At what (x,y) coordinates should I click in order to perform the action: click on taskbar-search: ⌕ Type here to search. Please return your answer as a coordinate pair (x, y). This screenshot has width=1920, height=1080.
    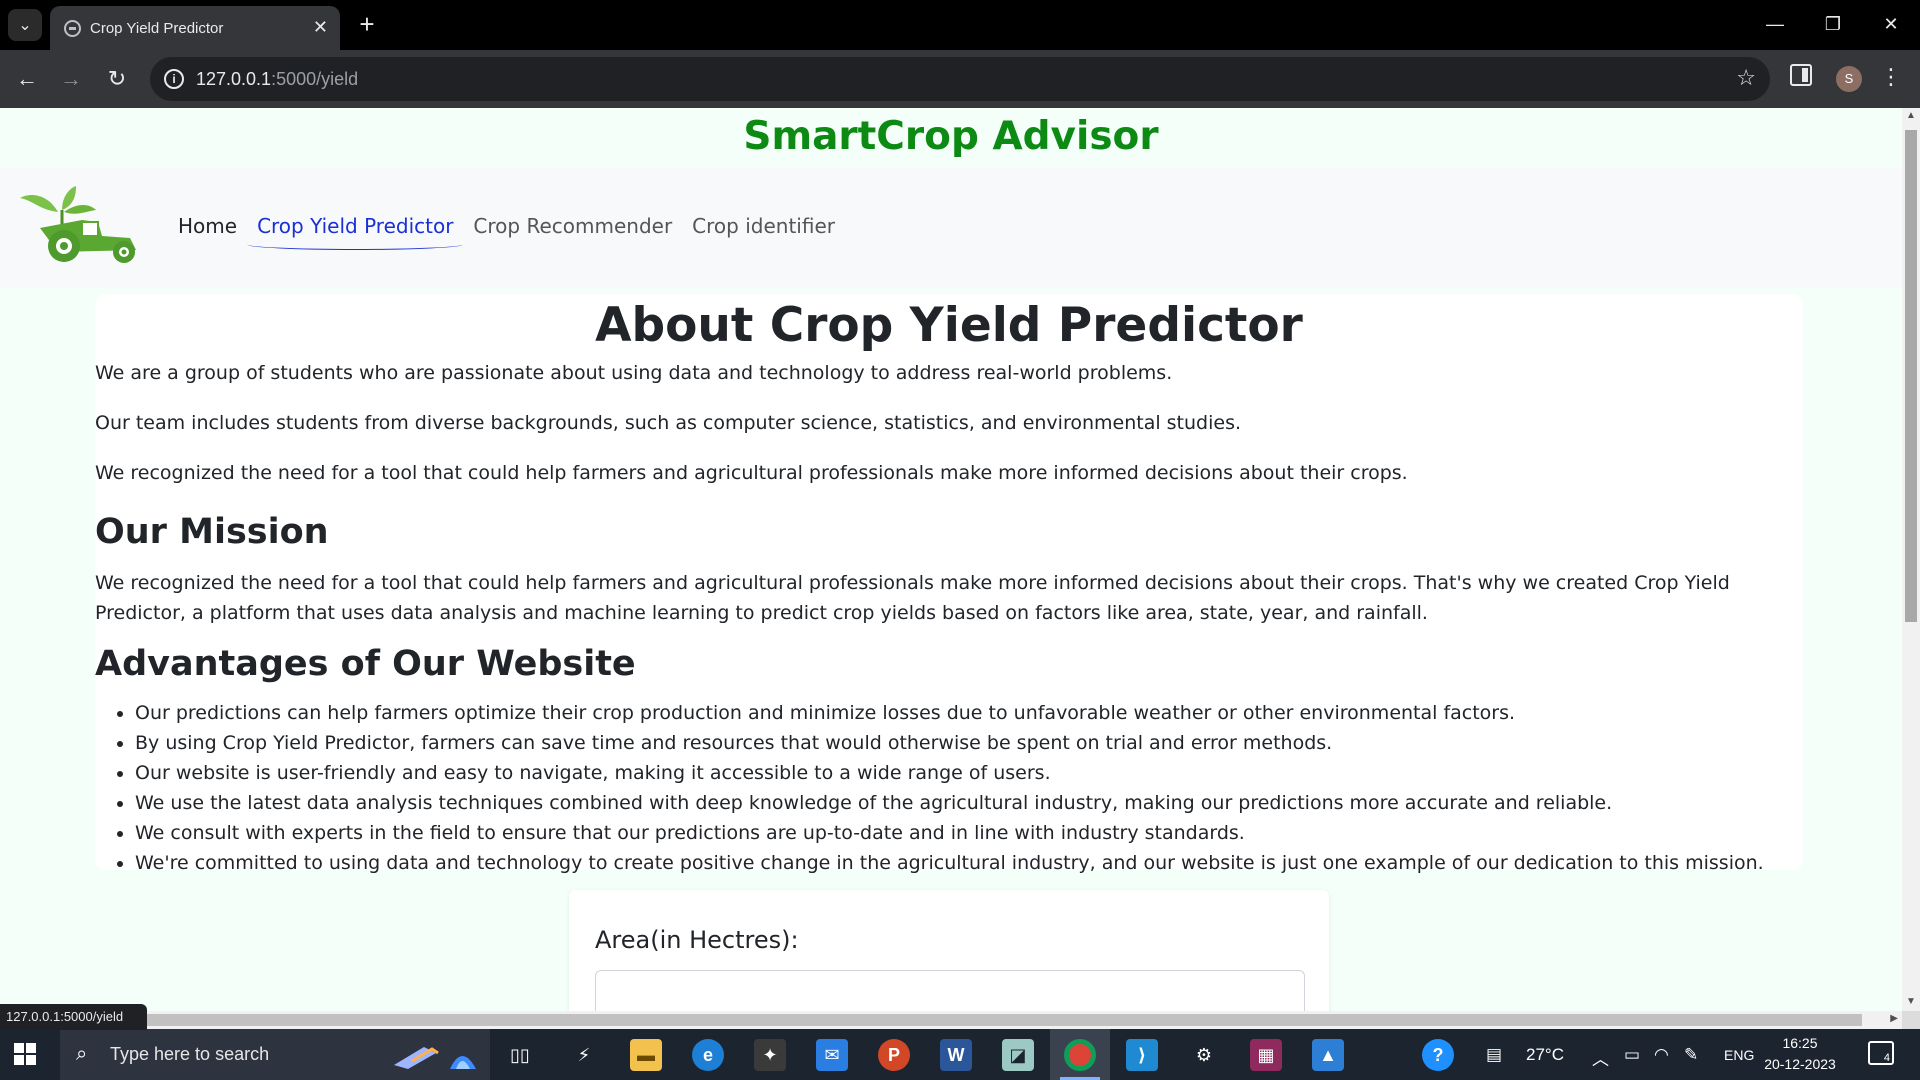
    Looking at the image, I should click on (275, 1054).